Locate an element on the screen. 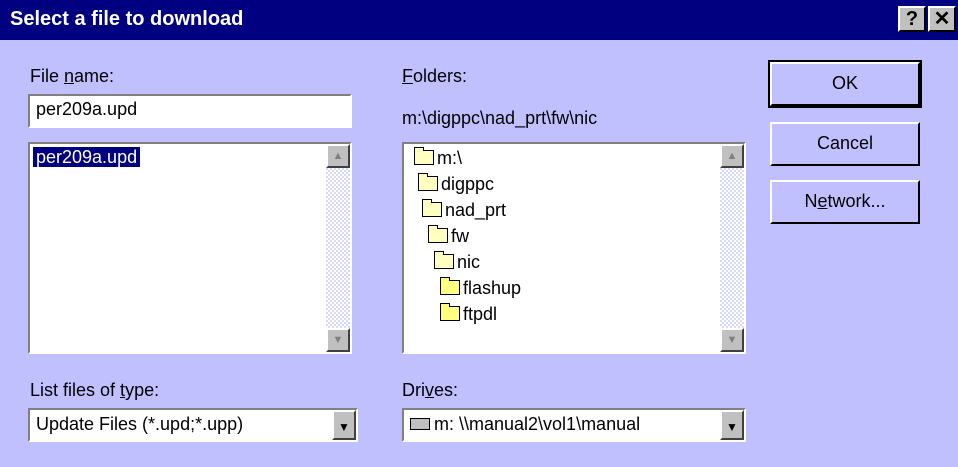  list-item: per209a.upd is located at coordinates (87, 157).